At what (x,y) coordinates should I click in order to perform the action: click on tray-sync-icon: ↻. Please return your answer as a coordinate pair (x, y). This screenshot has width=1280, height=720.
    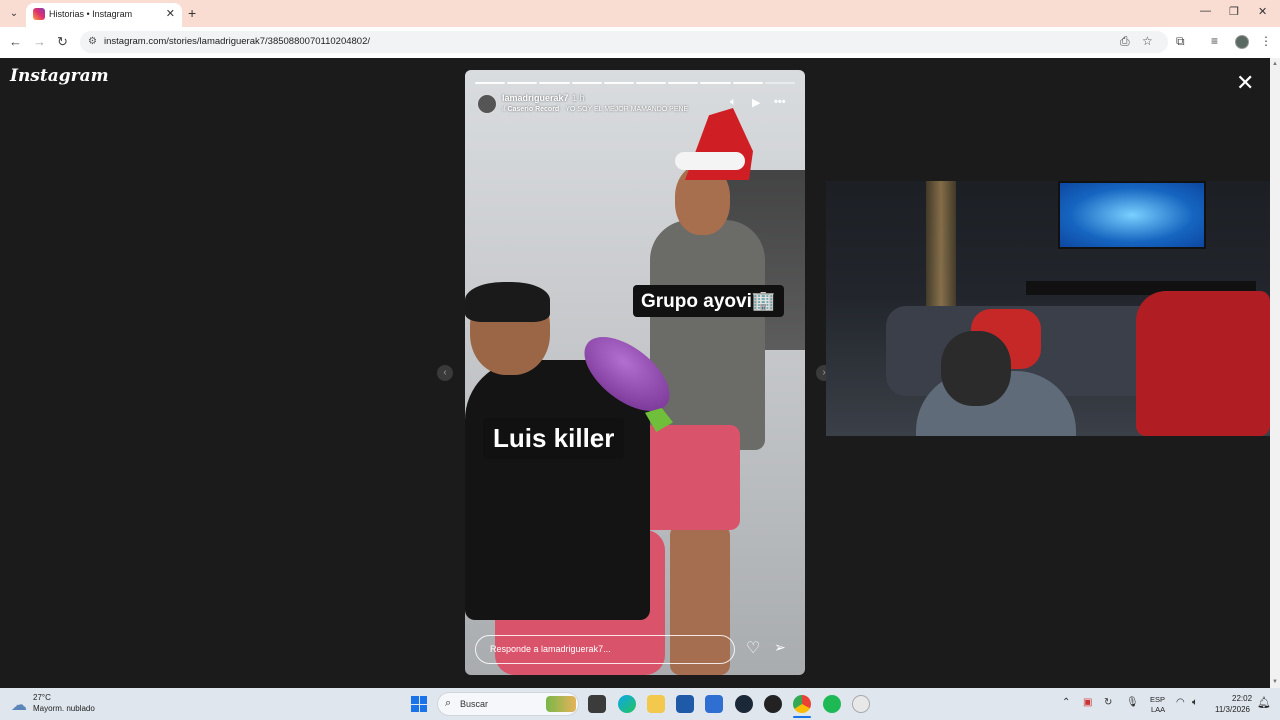
    Looking at the image, I should click on (1108, 702).